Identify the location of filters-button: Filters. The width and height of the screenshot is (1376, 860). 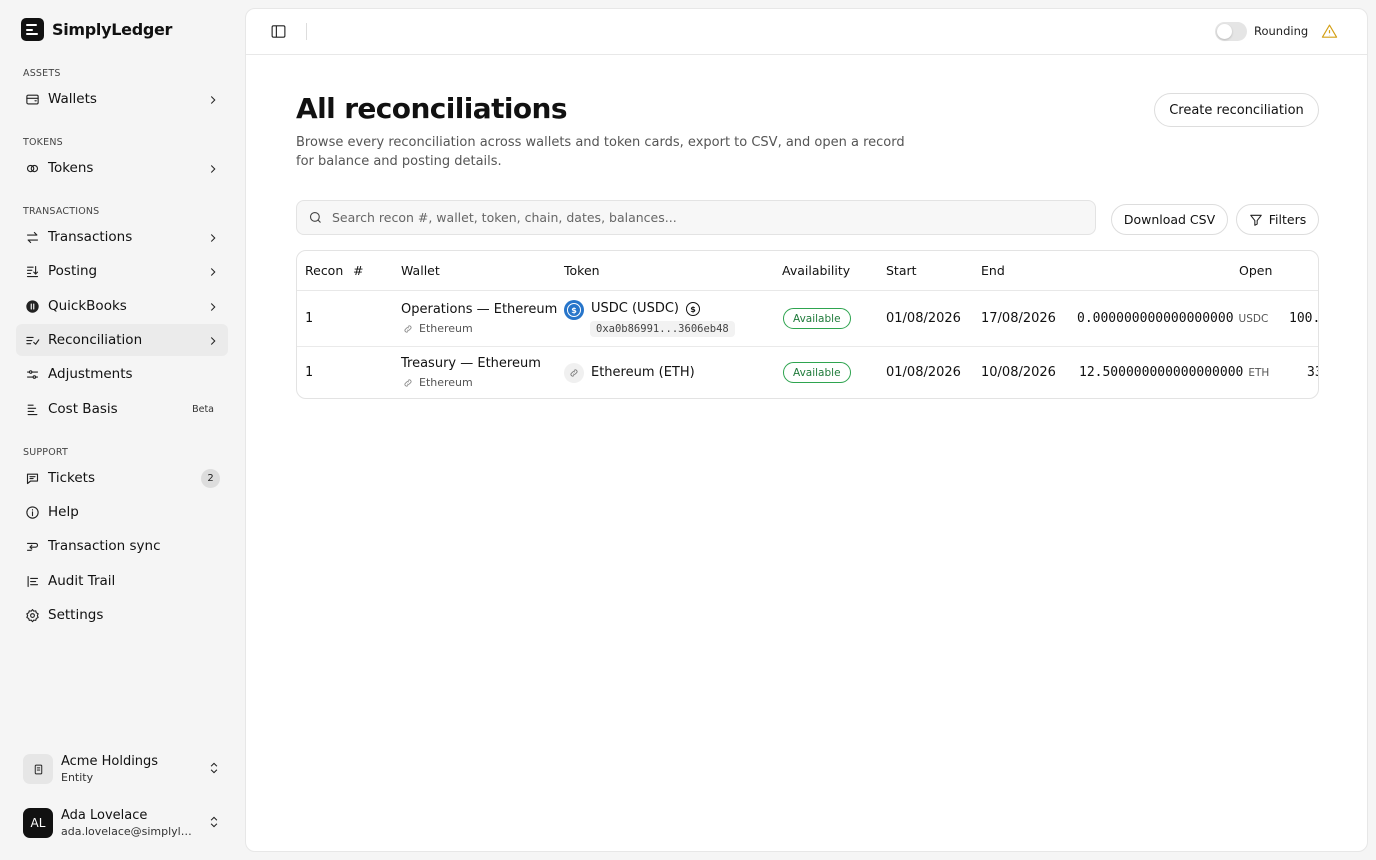
(1277, 219).